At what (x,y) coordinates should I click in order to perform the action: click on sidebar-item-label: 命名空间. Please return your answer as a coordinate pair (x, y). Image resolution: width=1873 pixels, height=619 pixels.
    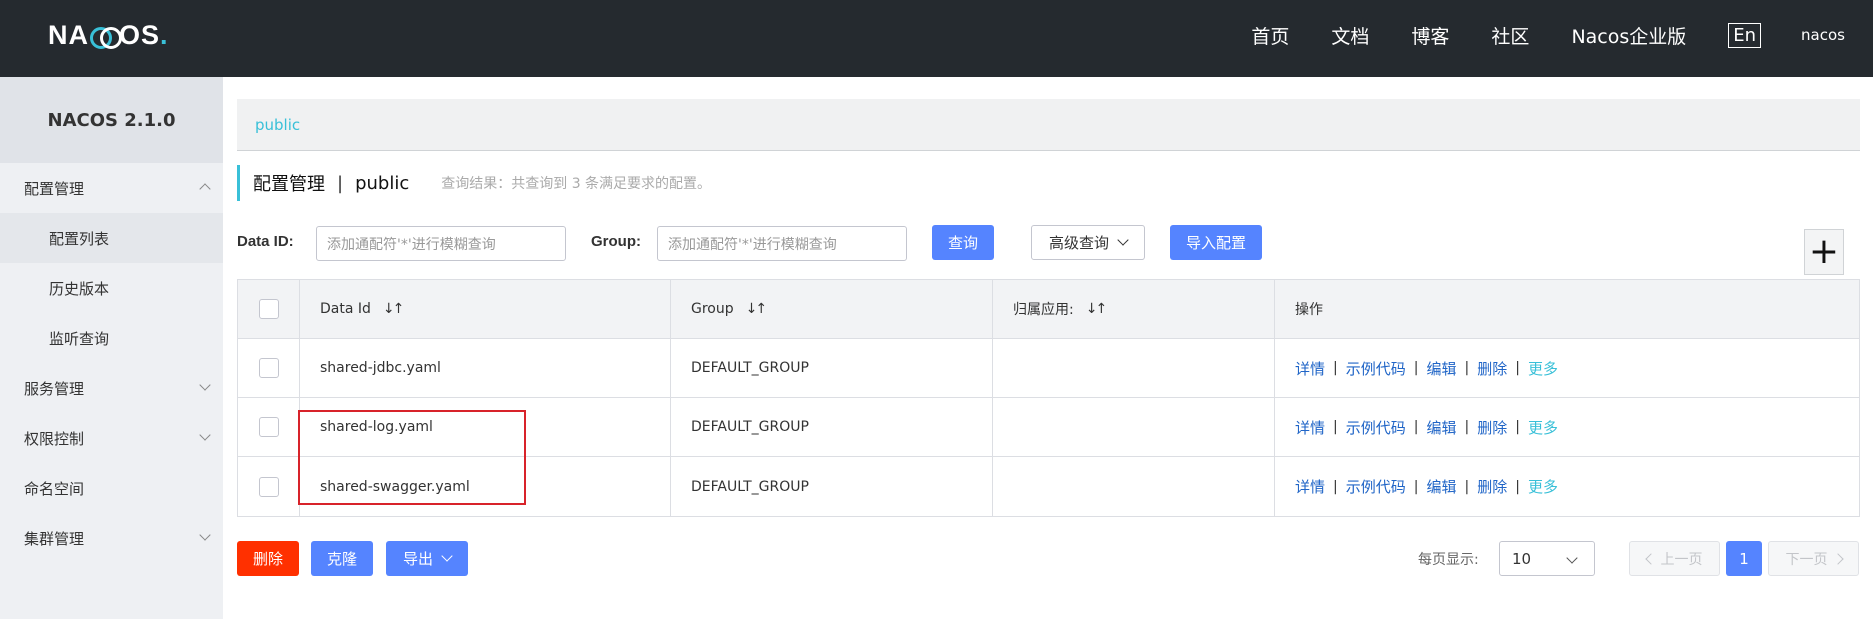
    Looking at the image, I should click on (54, 488).